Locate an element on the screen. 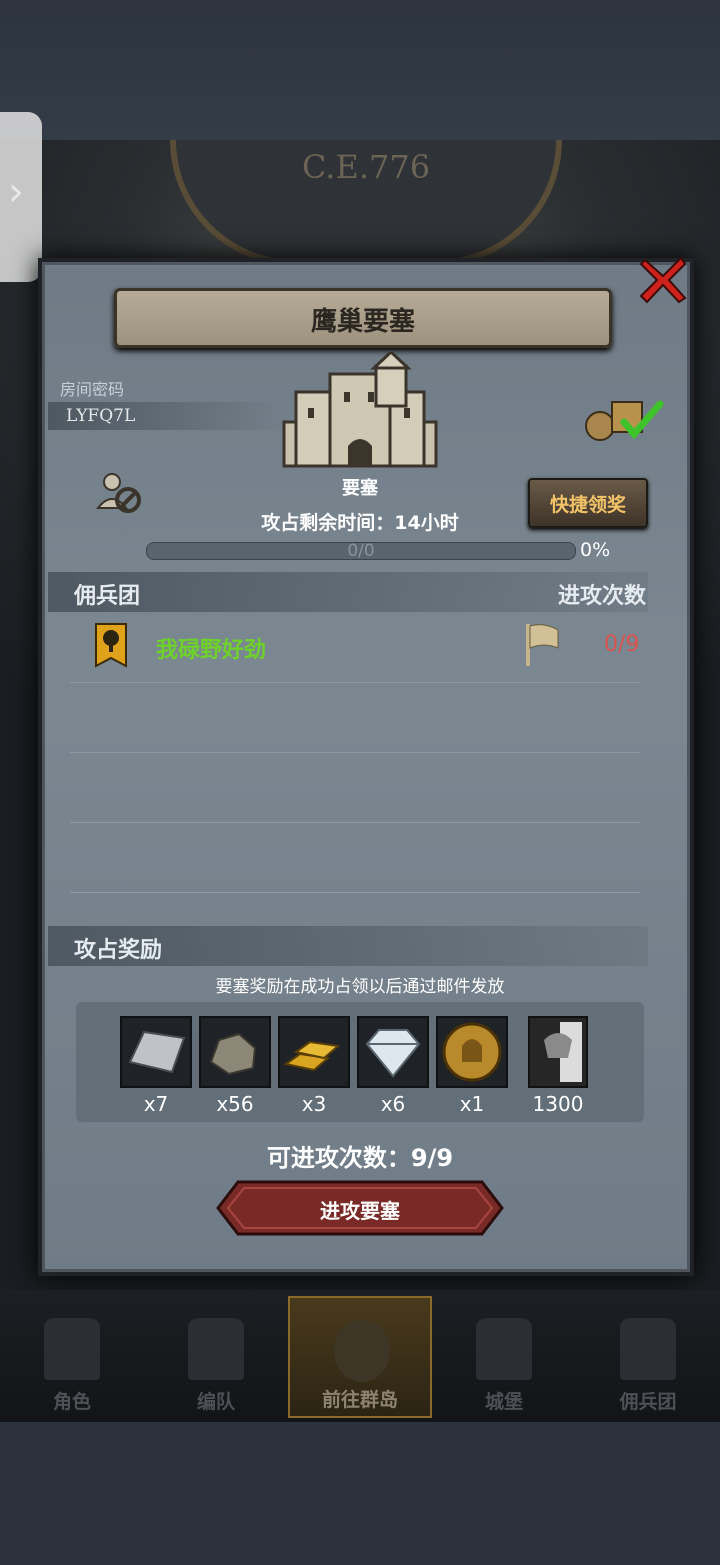 This screenshot has width=720, height=1565. title-banner: 鹰巢要塞 is located at coordinates (363, 318).